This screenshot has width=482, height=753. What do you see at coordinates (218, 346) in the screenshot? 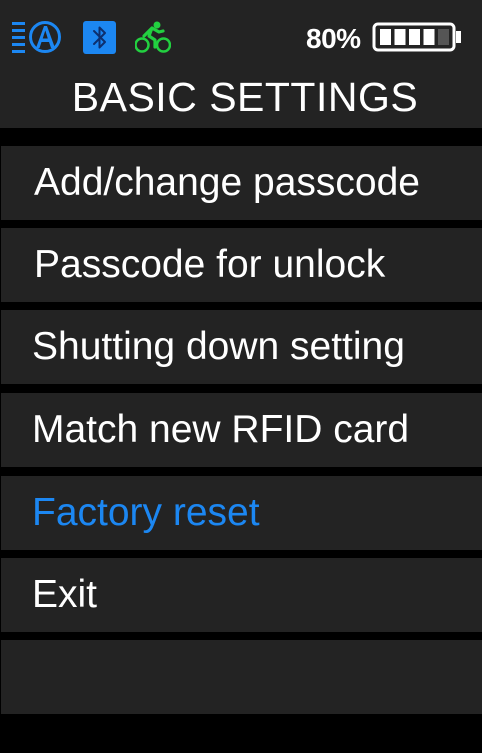
I see `menu-item-label: Shutting down setting` at bounding box center [218, 346].